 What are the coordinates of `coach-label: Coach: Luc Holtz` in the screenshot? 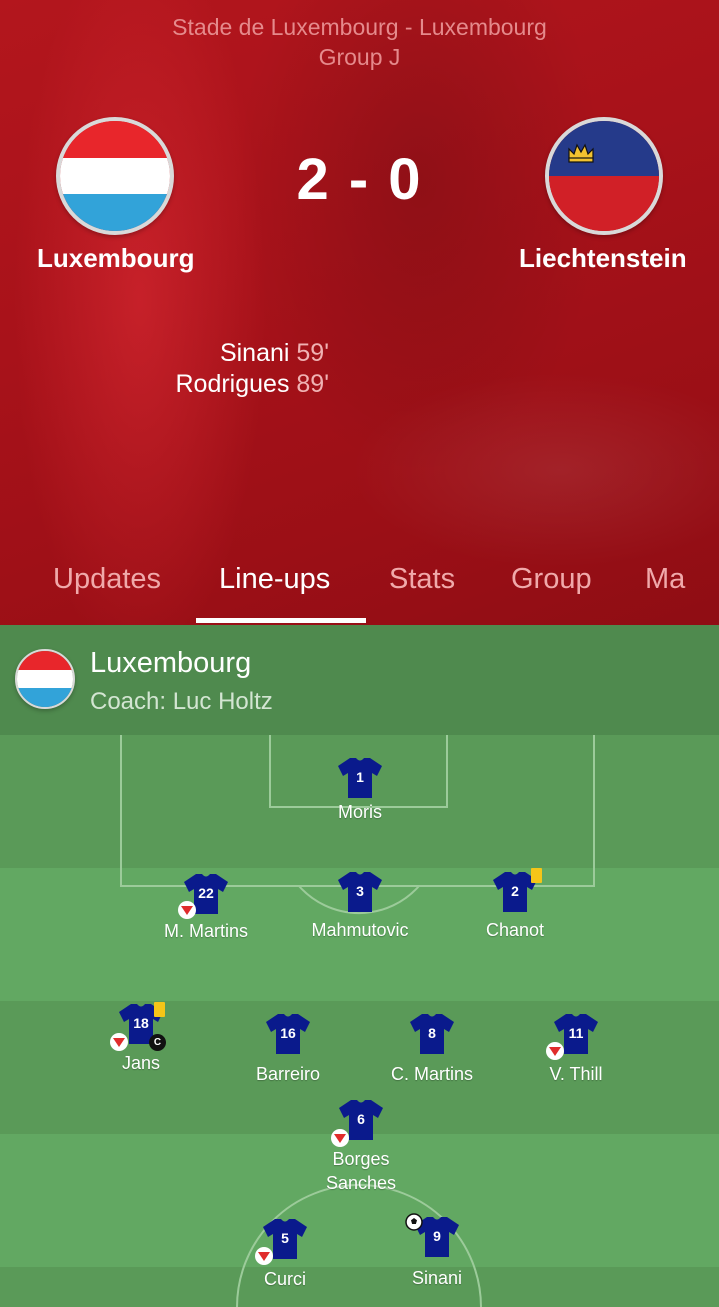 It's located at (181, 701).